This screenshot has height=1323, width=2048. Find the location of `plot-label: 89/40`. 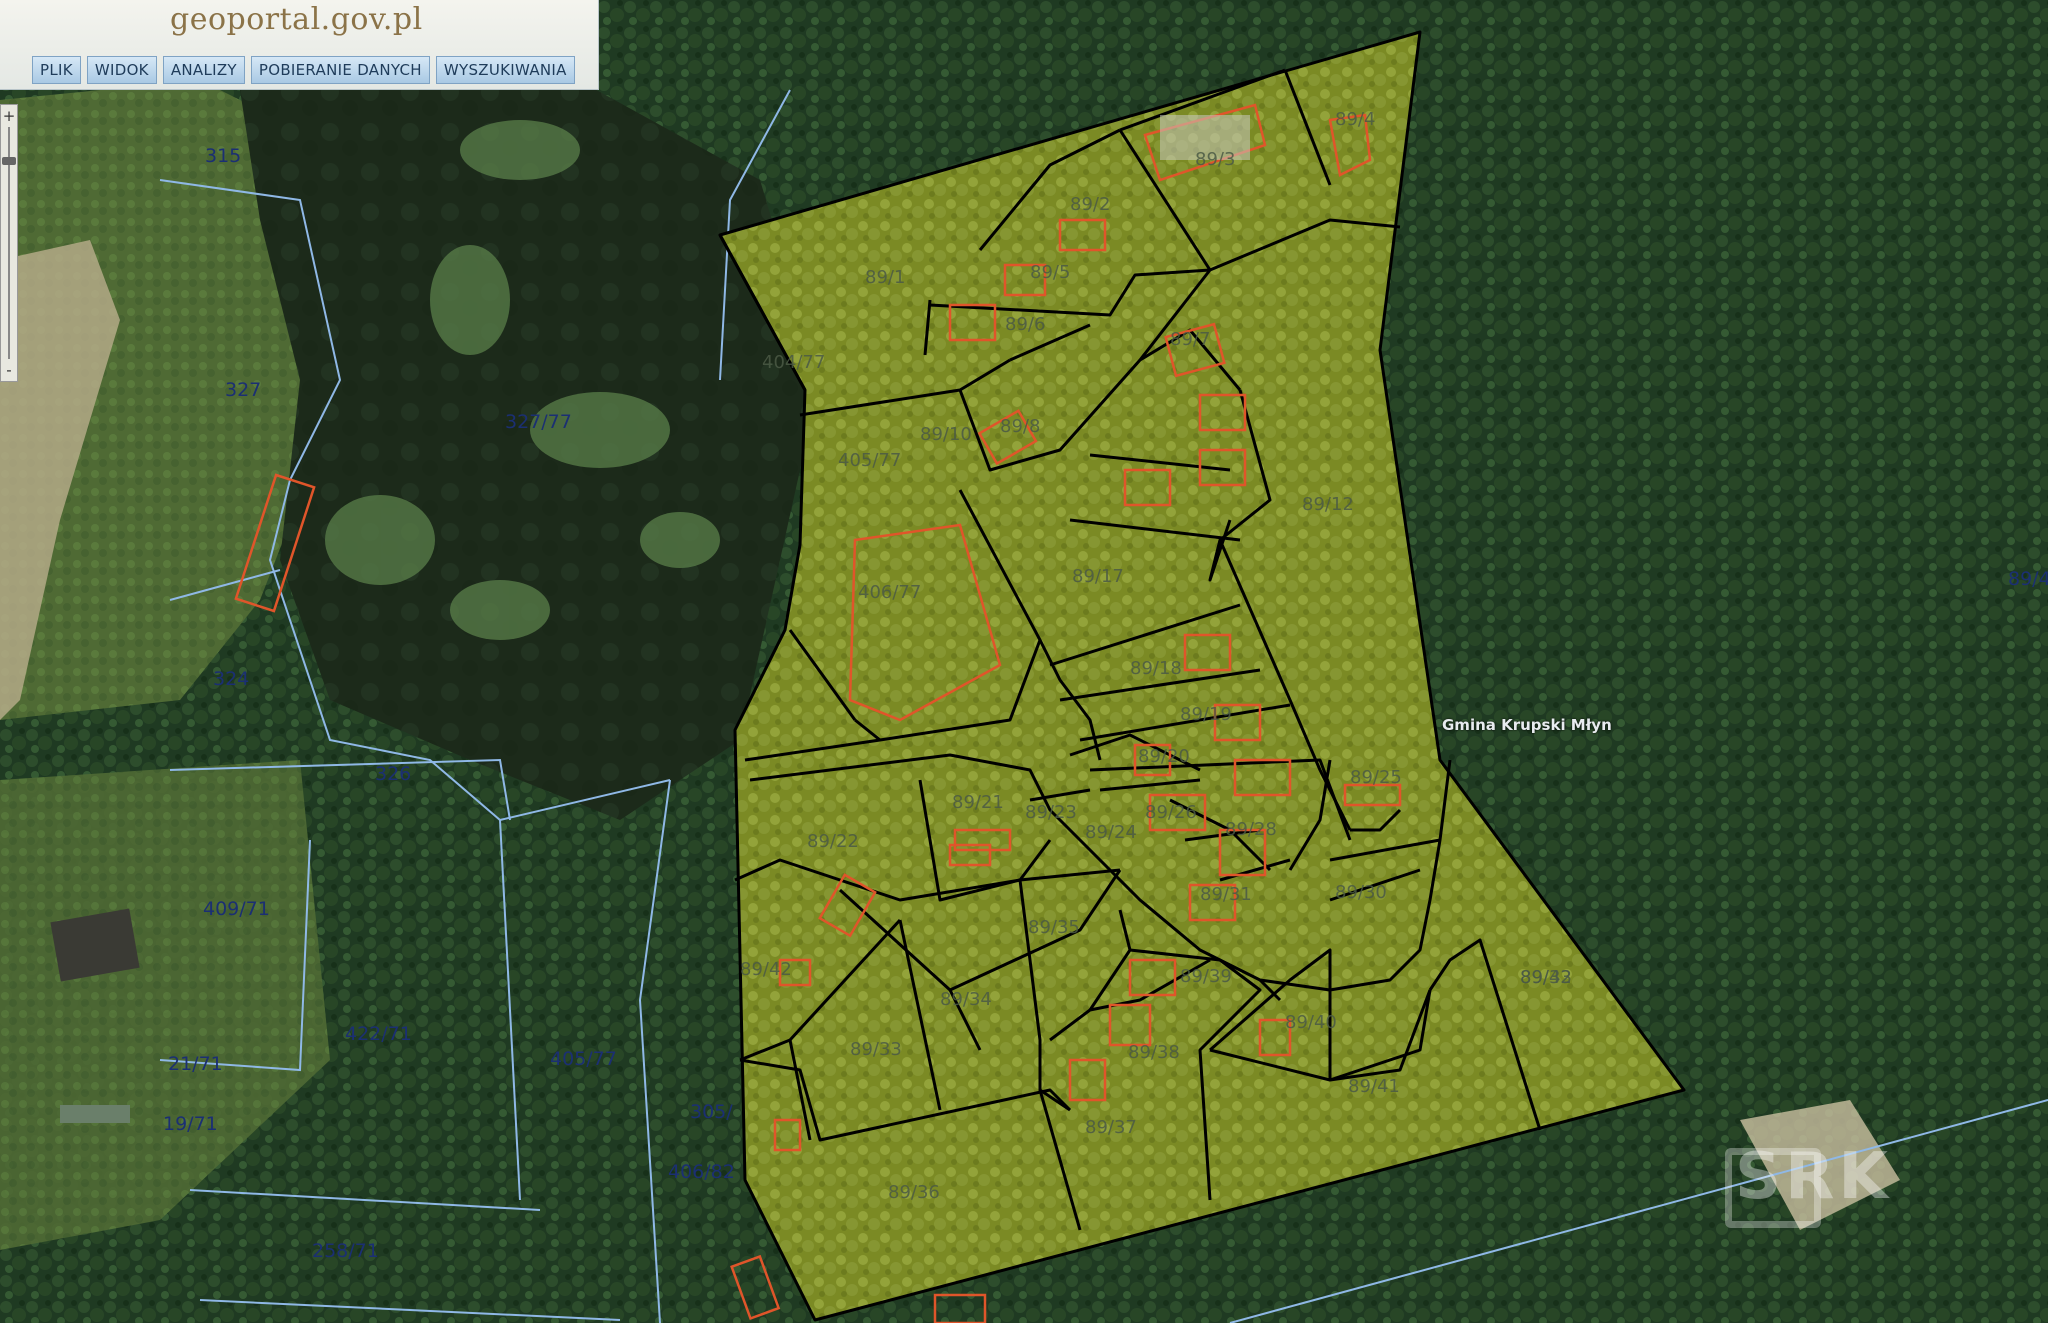

plot-label: 89/40 is located at coordinates (1311, 1022).